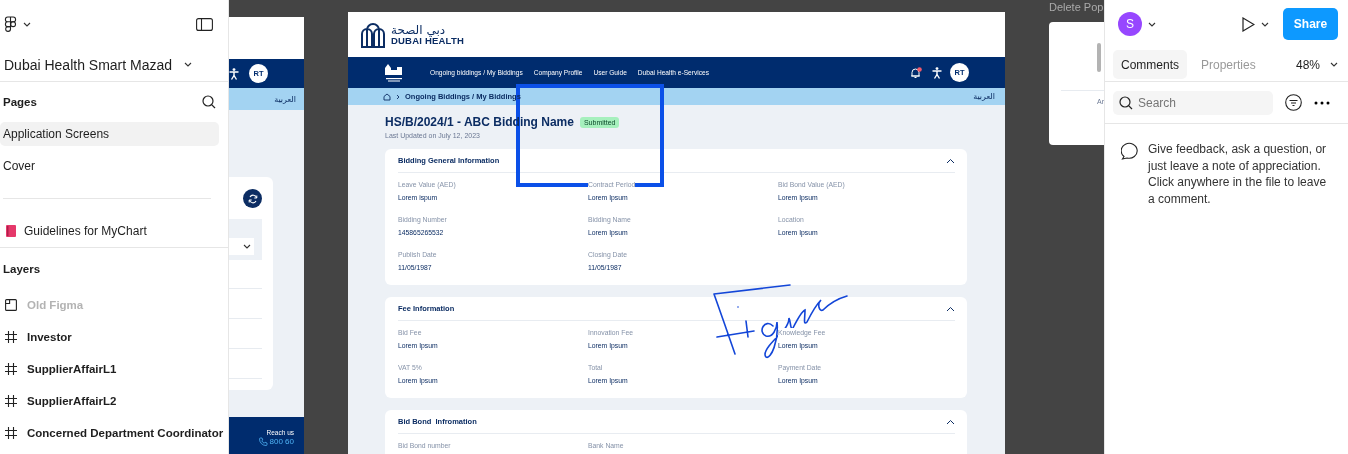  I want to click on logo-arabic-text: دبي الصحة, so click(419, 29).